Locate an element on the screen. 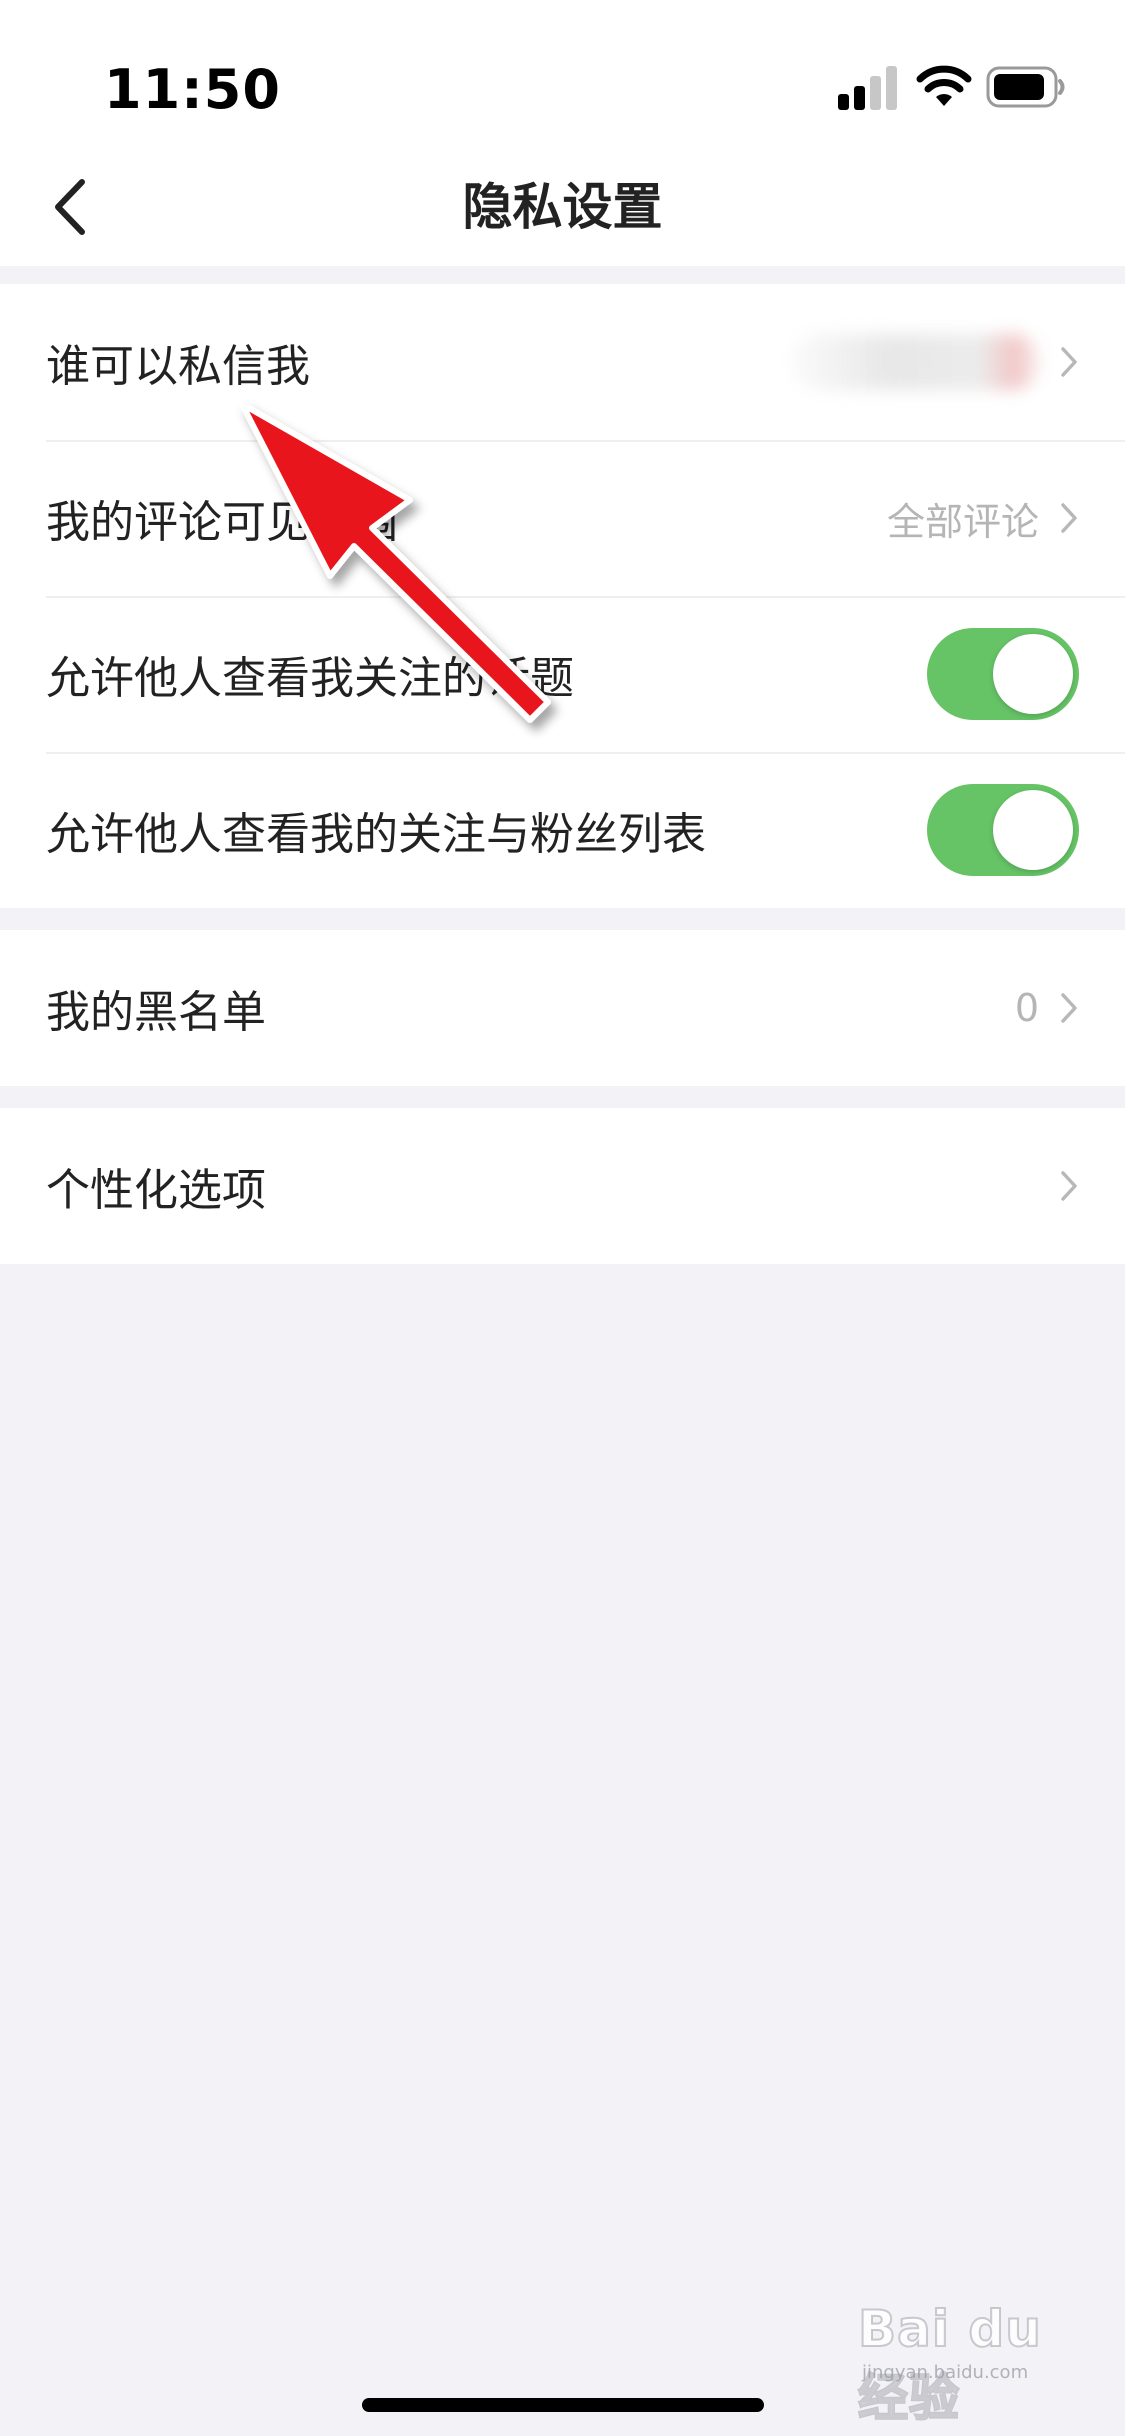  navigation-bar: 隐私设置 is located at coordinates (562, 208).